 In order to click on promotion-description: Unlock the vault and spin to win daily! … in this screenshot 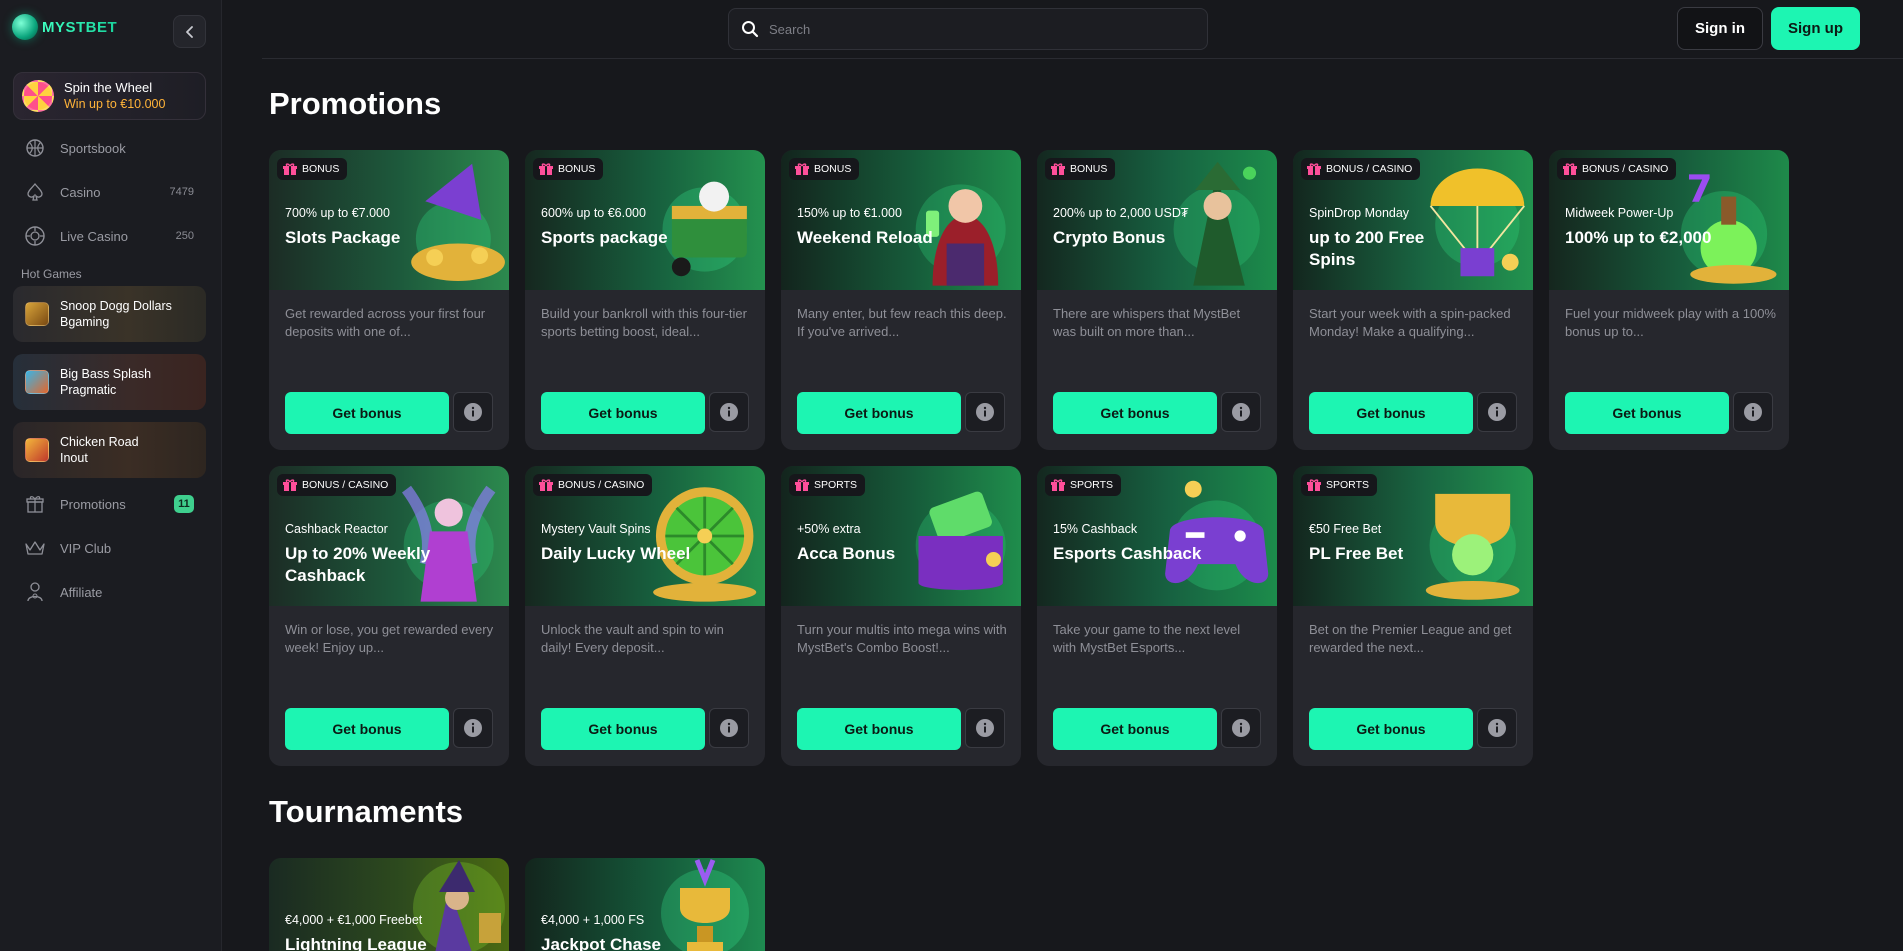, I will do `click(632, 638)`.